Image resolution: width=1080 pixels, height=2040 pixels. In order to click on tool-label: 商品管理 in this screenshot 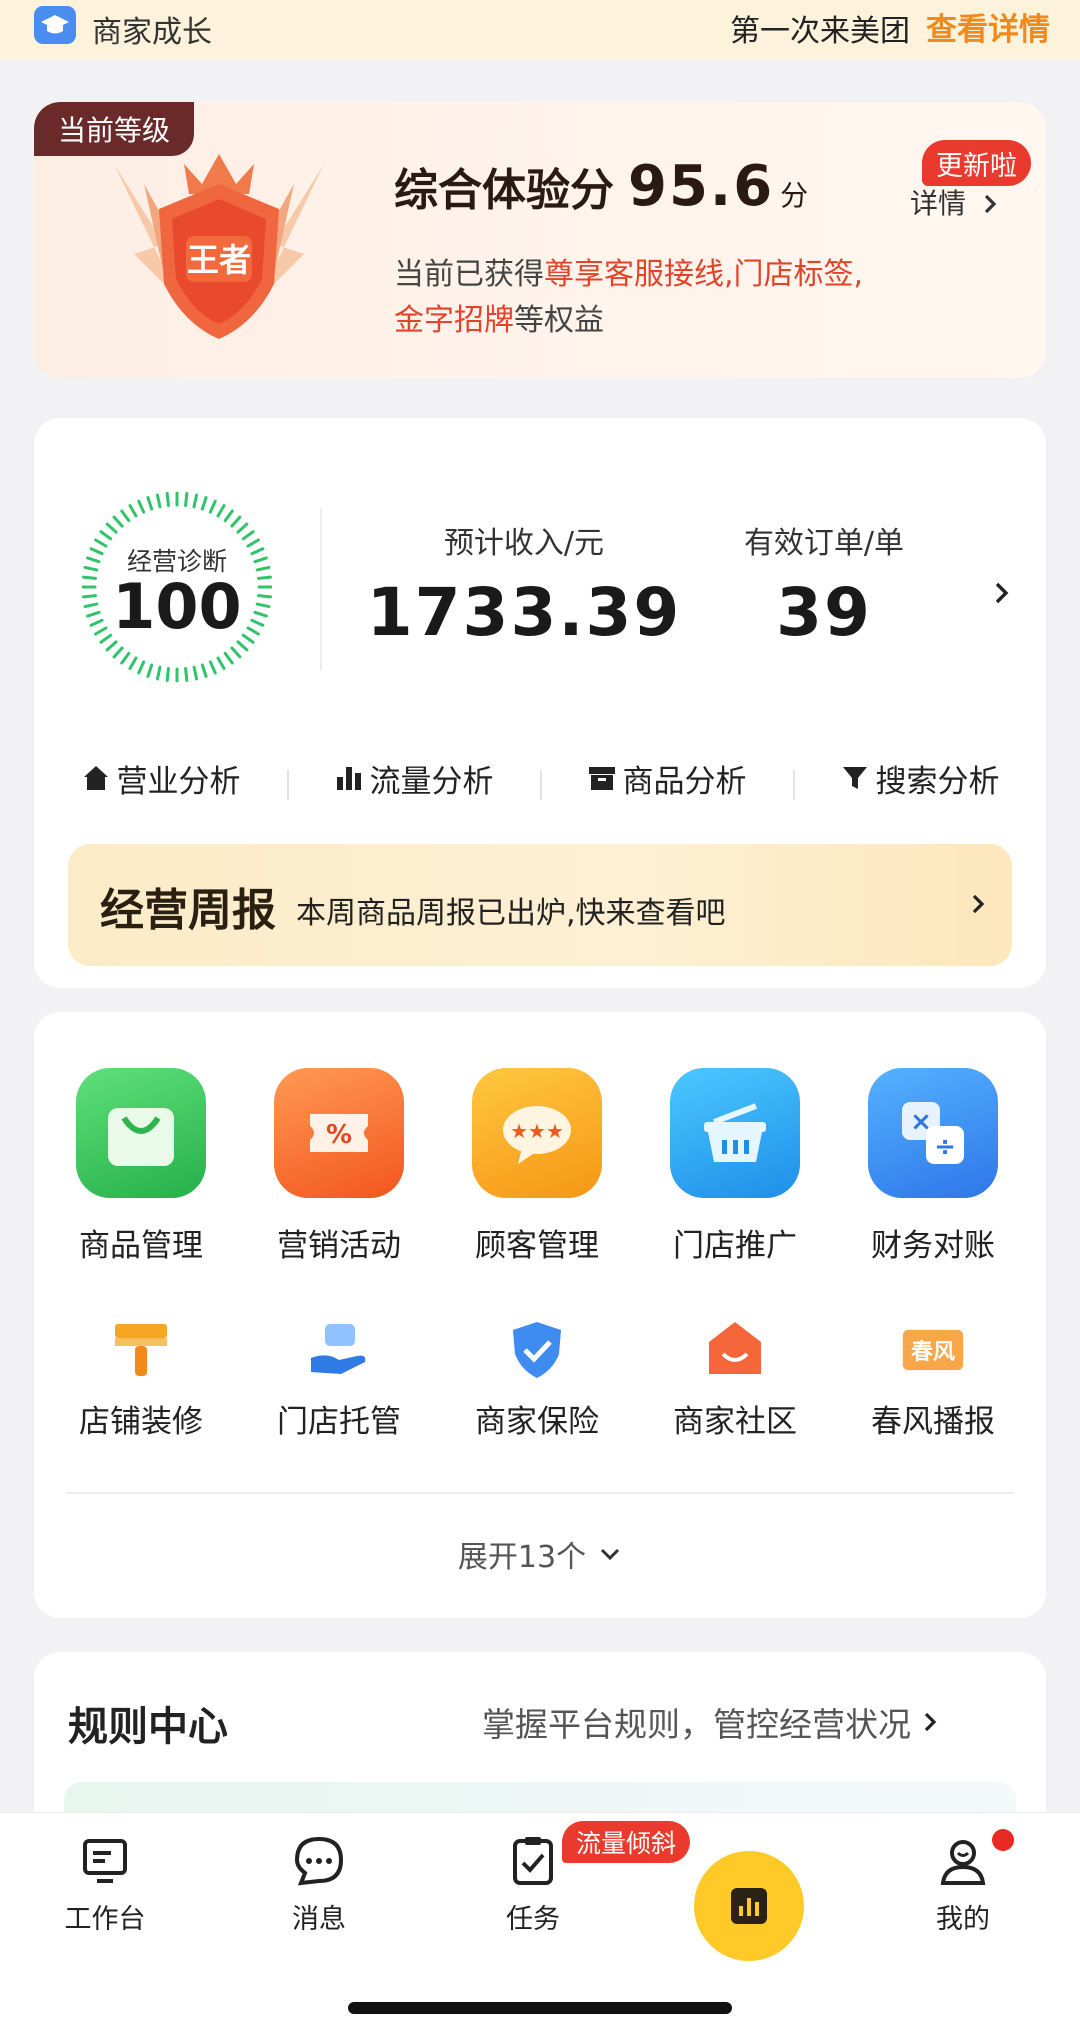, I will do `click(141, 1246)`.